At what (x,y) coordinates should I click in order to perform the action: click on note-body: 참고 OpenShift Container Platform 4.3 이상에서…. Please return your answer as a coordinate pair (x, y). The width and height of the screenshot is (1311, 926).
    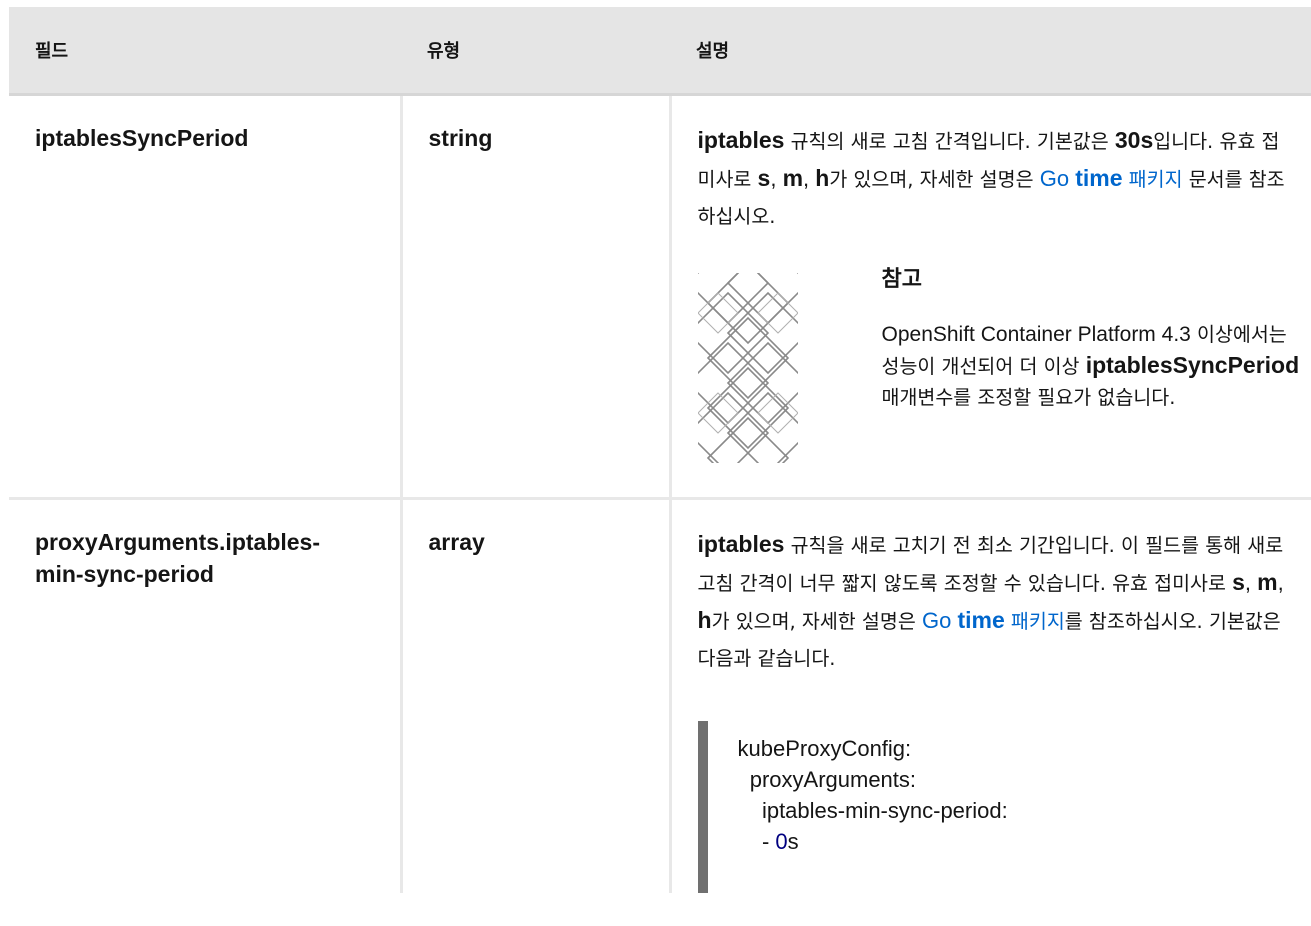
    Looking at the image, I should click on (1092, 339).